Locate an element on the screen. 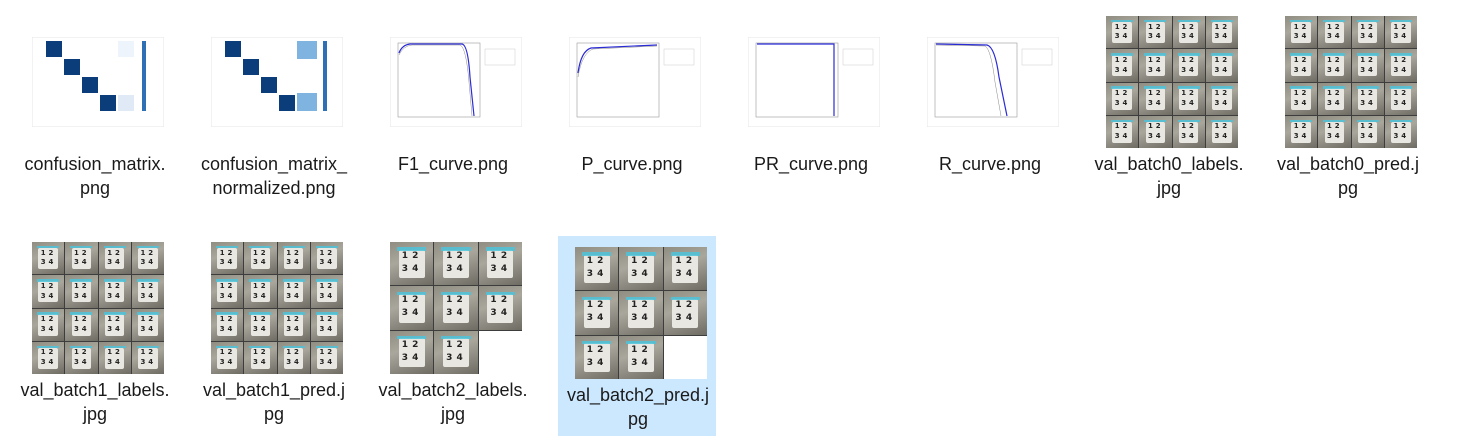 The image size is (1458, 444). file-name: val_batch0_pred.jpg is located at coordinates (1348, 176).